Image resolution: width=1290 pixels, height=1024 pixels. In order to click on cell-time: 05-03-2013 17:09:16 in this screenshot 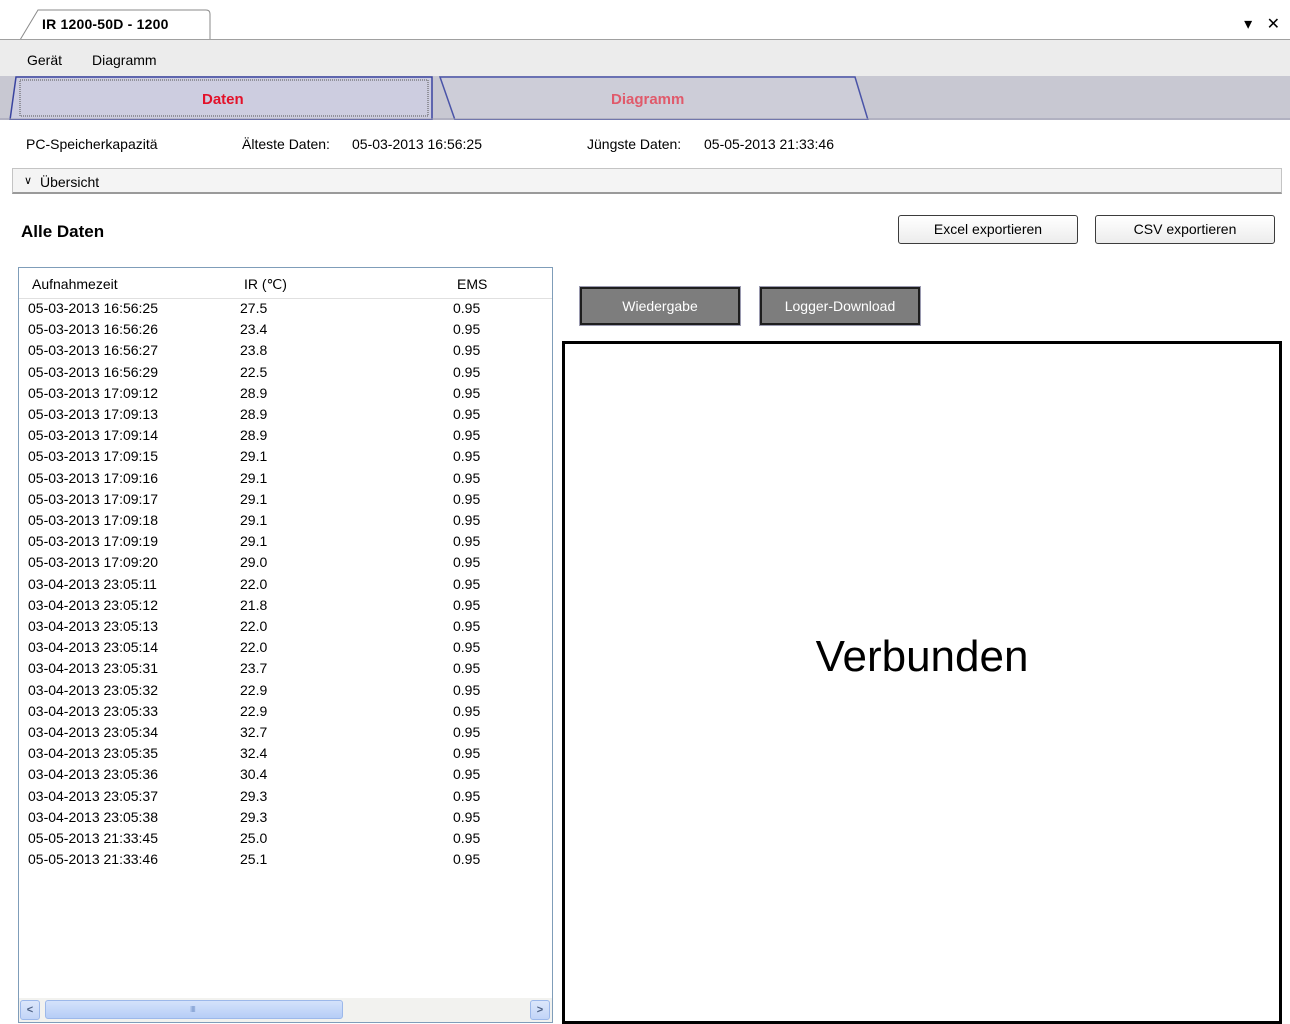, I will do `click(93, 477)`.